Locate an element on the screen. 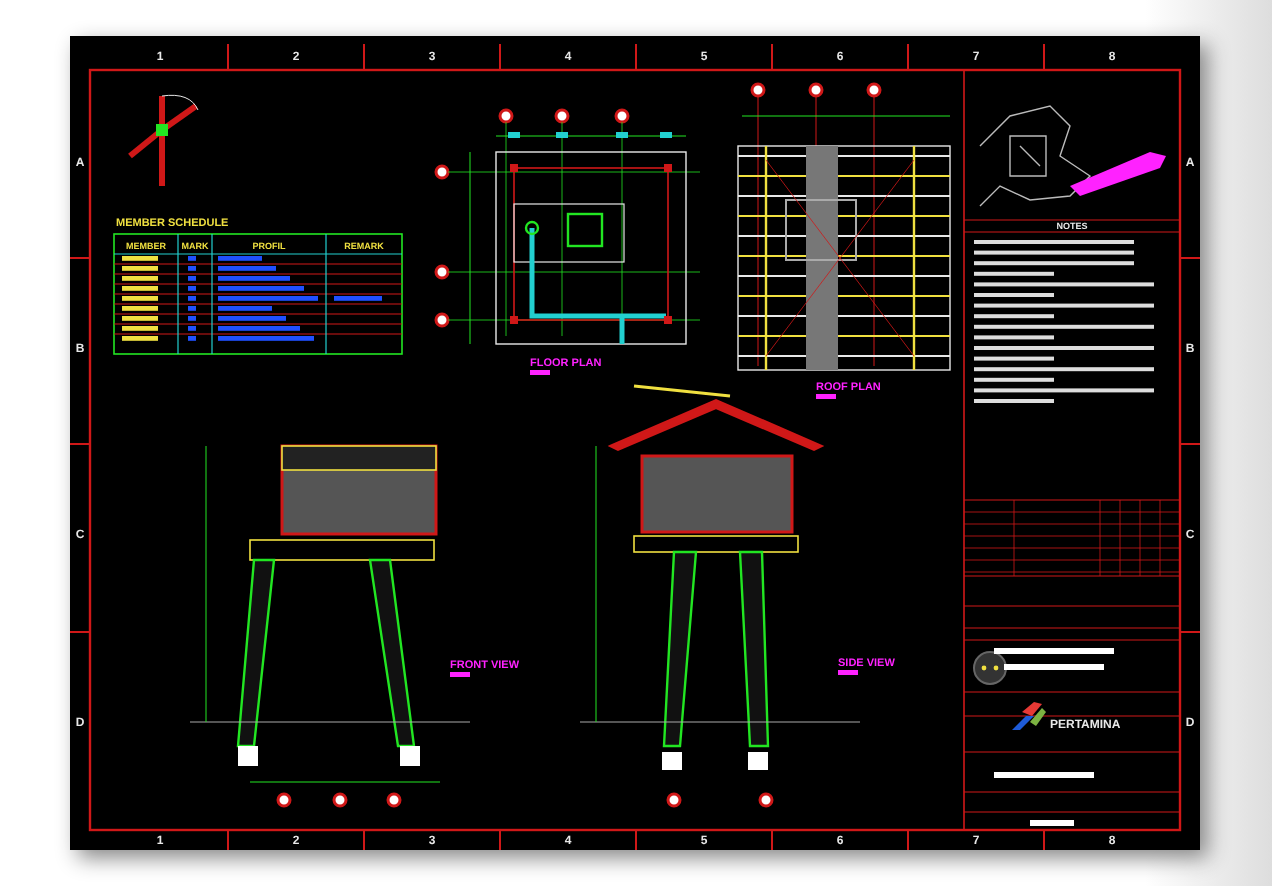 This screenshot has width=1272, height=886. company-logo-icon is located at coordinates (1029, 716).